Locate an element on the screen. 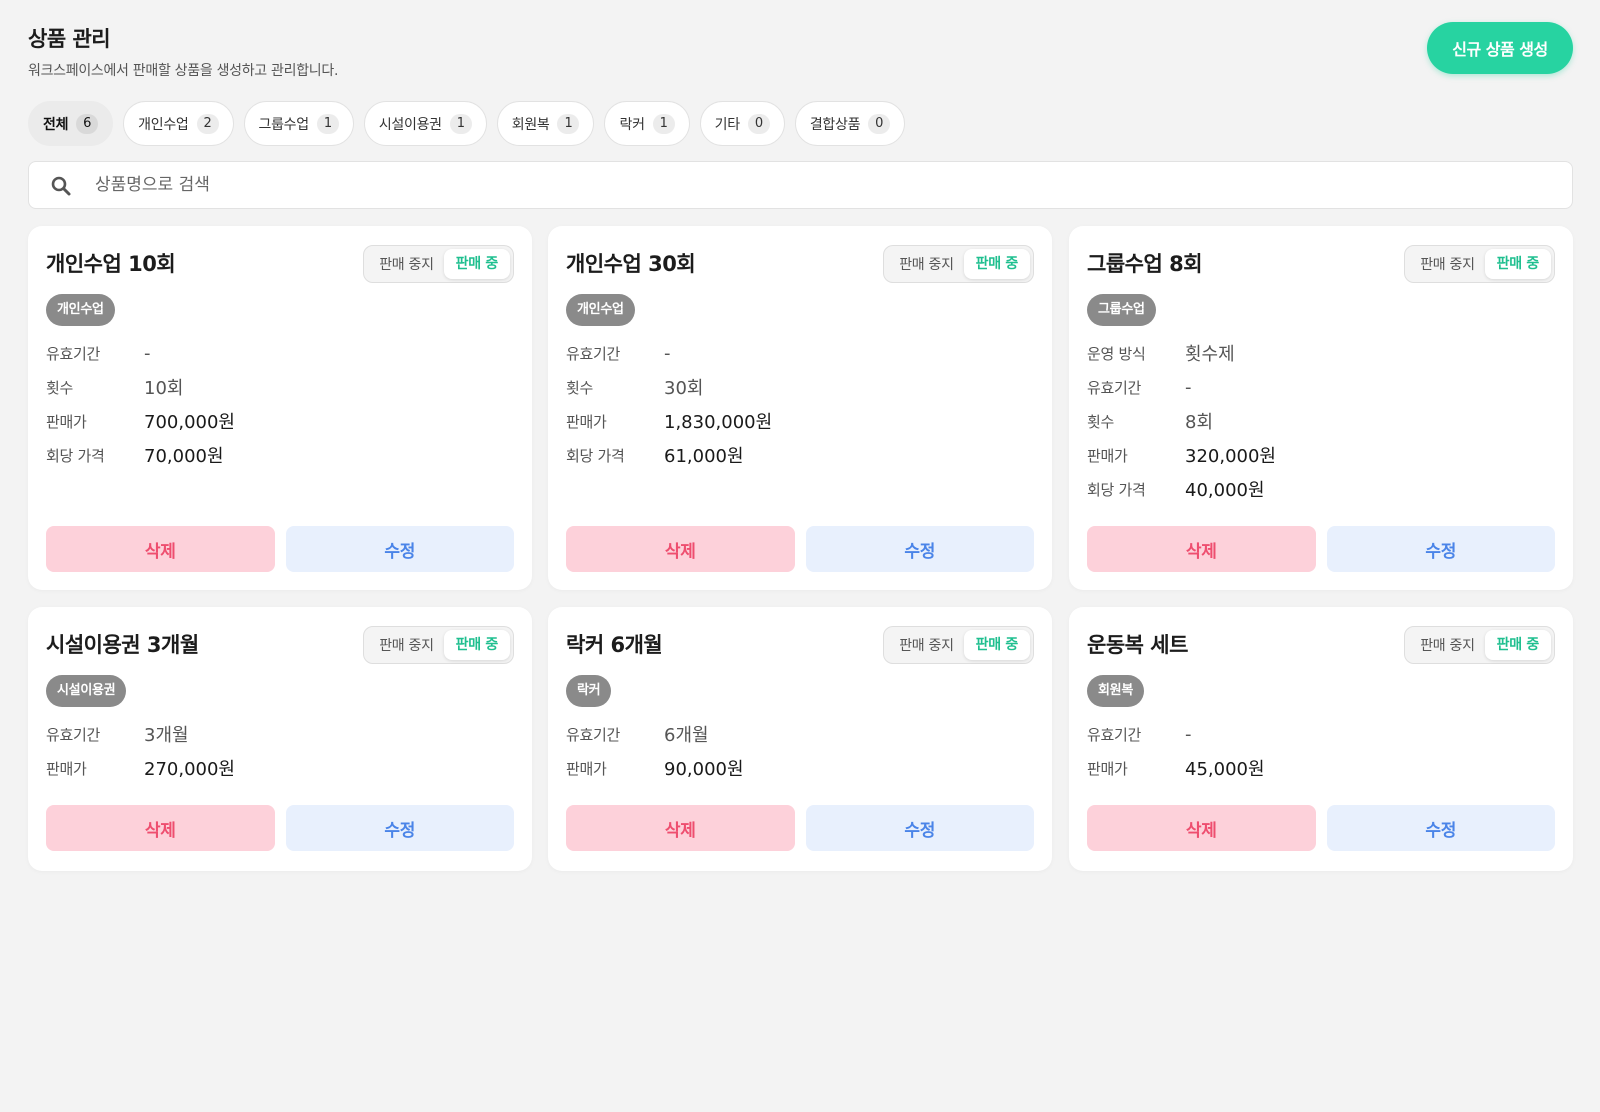 The image size is (1600, 1112). info-value: 270,000원 is located at coordinates (189, 769).